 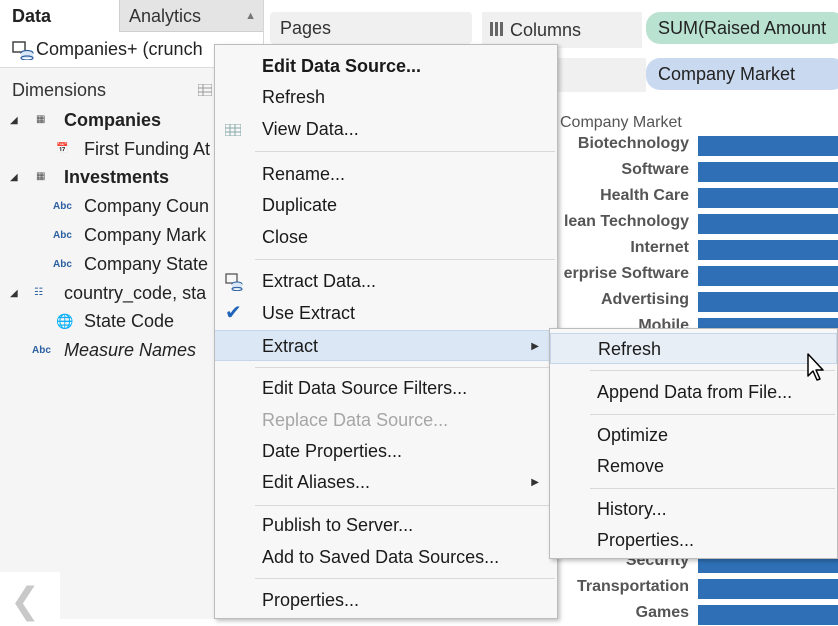 What do you see at coordinates (233, 313) in the screenshot?
I see `checkmark-icon: ✔` at bounding box center [233, 313].